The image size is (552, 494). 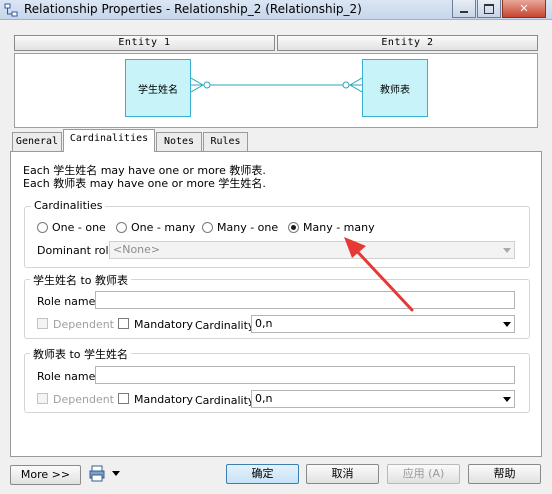 What do you see at coordinates (42, 323) in the screenshot?
I see `role1-dependent-checkbox` at bounding box center [42, 323].